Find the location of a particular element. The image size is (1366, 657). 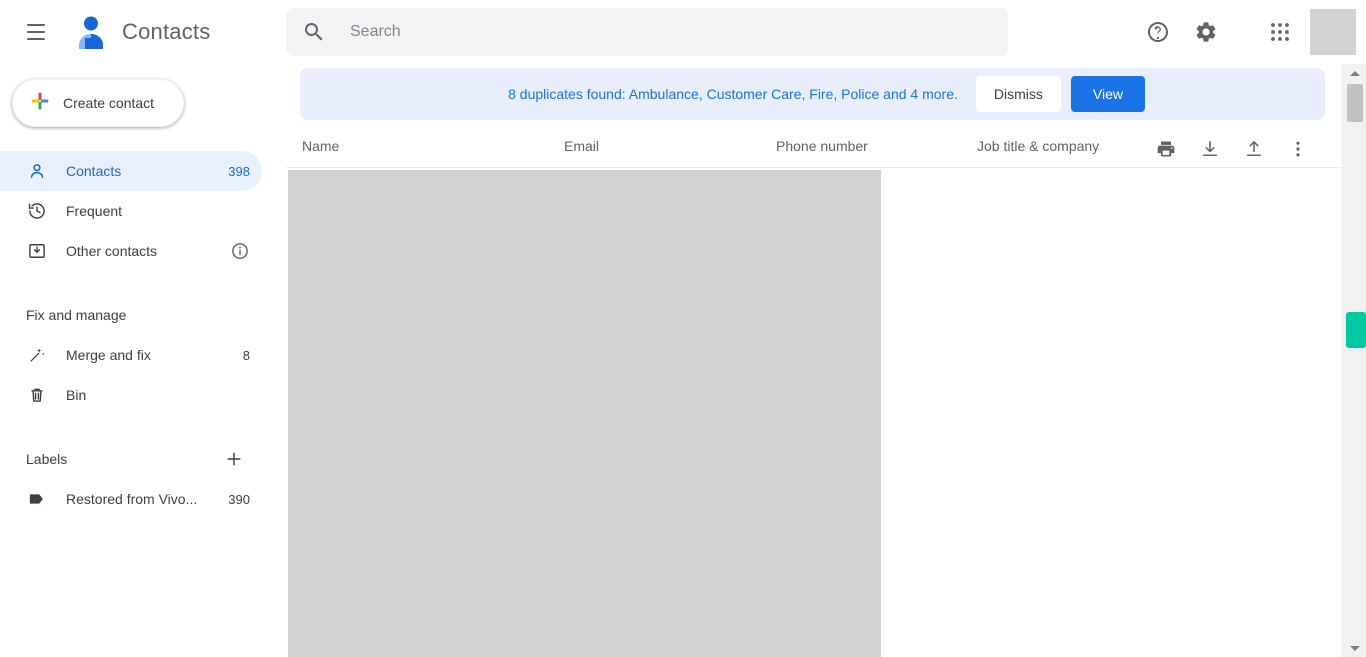

scroll-position-marker is located at coordinates (1356, 330).